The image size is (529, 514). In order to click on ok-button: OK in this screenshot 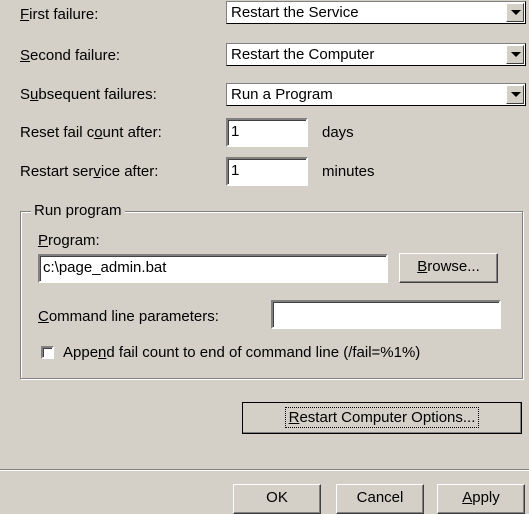, I will do `click(277, 499)`.